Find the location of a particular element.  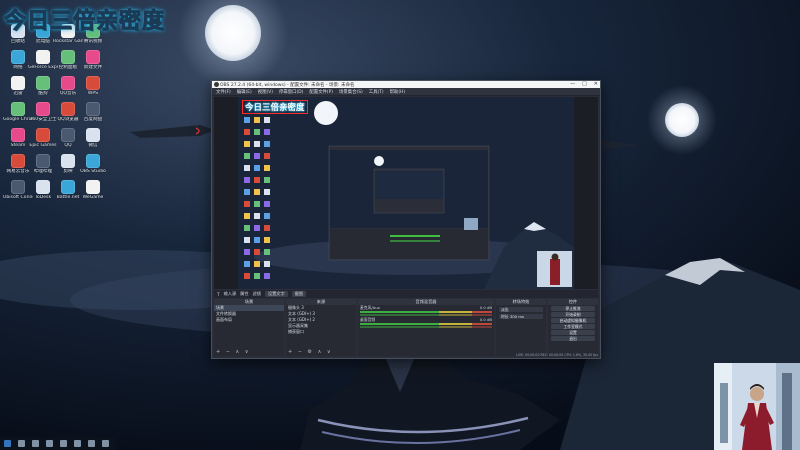

source-item: 捕获窗口 is located at coordinates (321, 332).